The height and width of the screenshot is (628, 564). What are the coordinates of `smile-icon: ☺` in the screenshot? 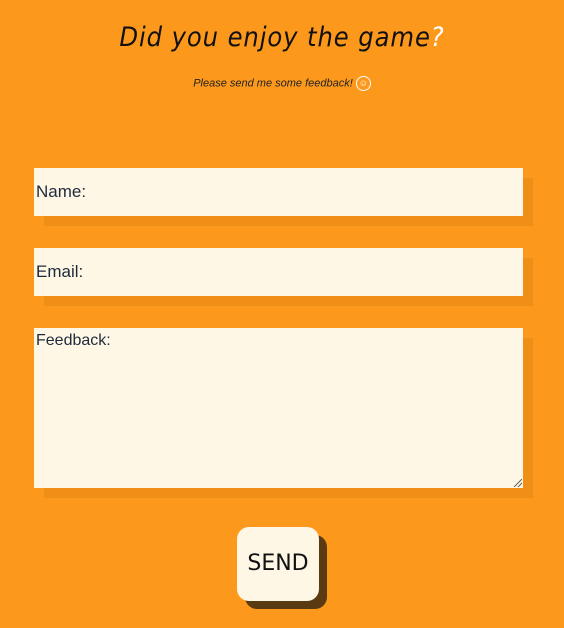 It's located at (363, 83).